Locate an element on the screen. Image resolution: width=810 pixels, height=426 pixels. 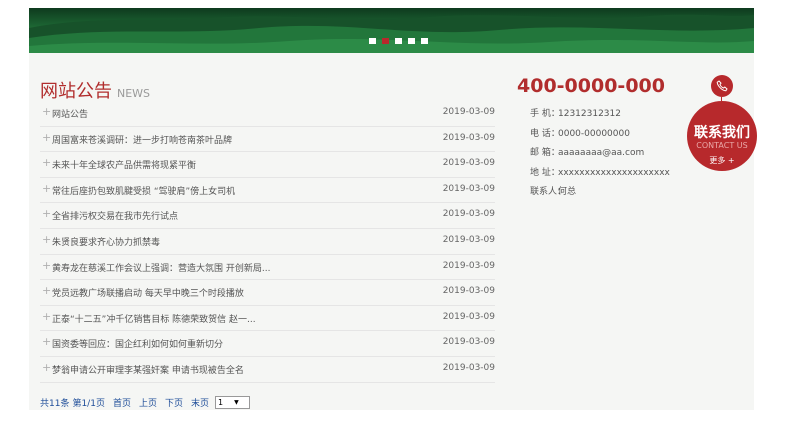
more-link: 更多 + is located at coordinates (722, 160).